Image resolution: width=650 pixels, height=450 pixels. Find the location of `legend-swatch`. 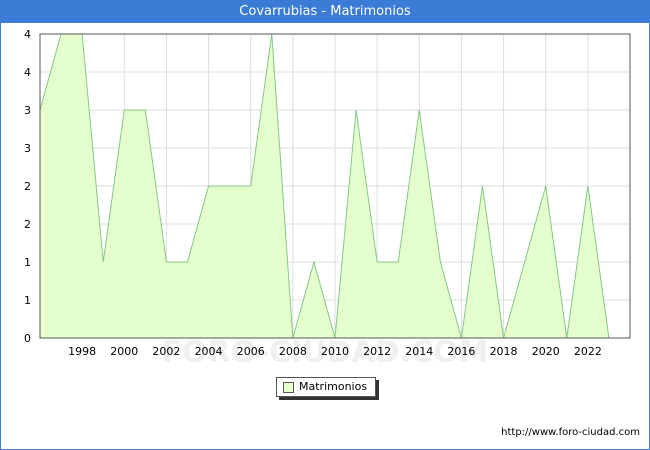

legend-swatch is located at coordinates (288, 387).